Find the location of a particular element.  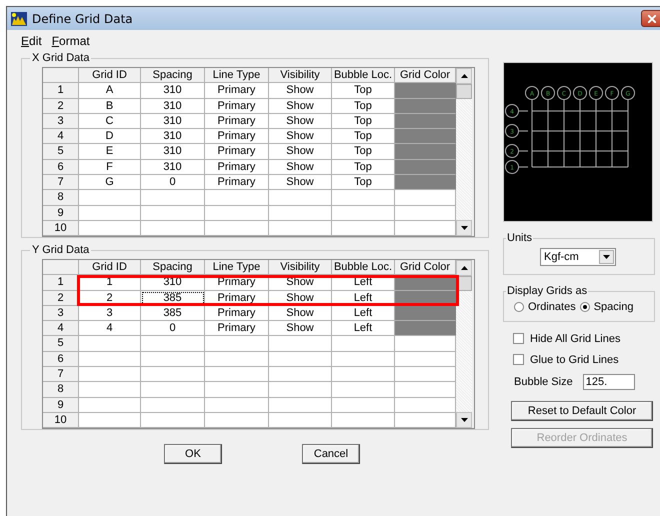

checkbox-label: Hide All Grid Lines is located at coordinates (575, 338).